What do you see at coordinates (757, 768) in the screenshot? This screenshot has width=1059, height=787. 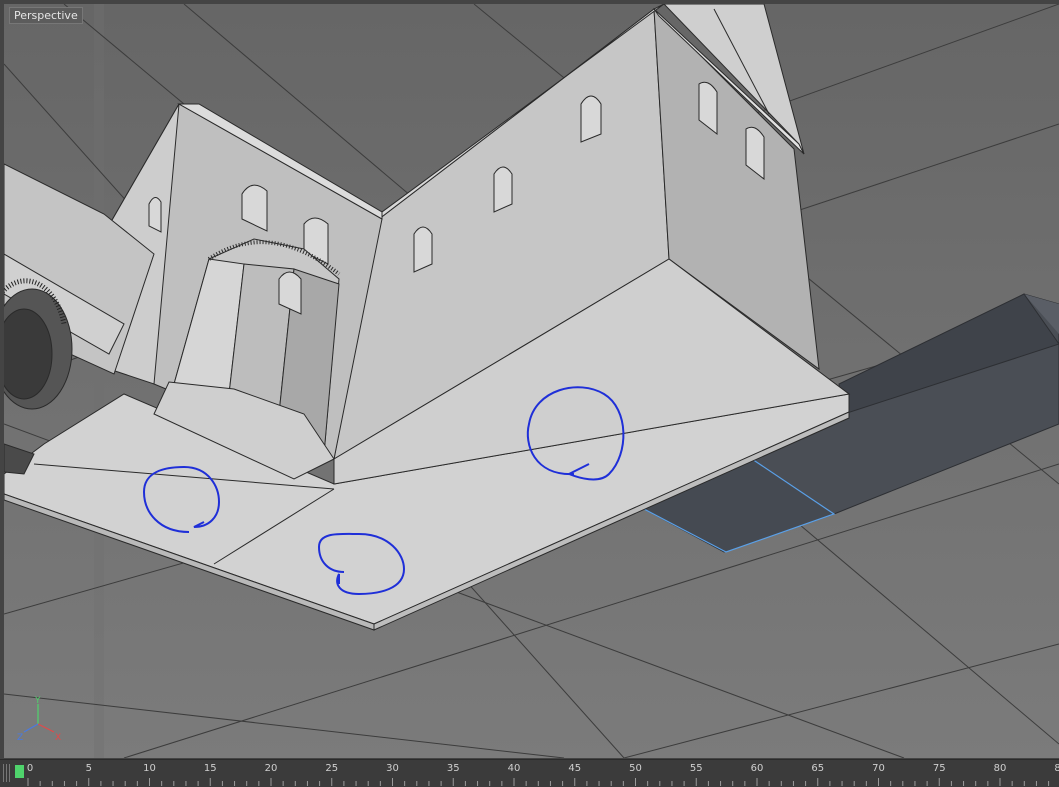 I see `timeline-tick-label: 60` at bounding box center [757, 768].